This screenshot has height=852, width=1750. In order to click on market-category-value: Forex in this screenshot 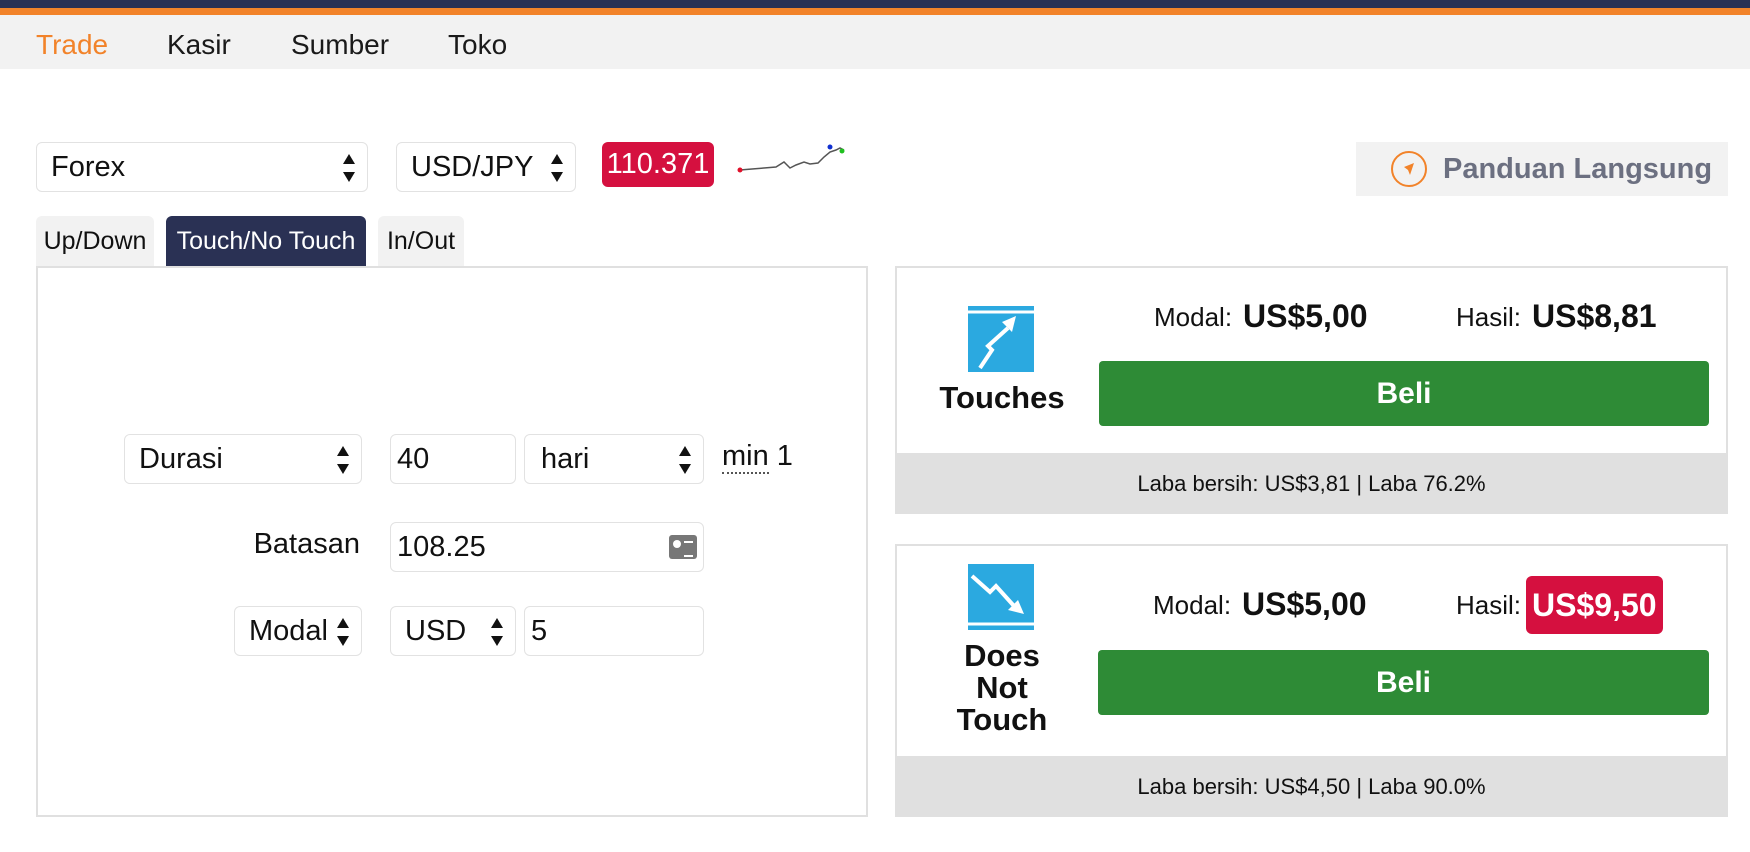, I will do `click(88, 167)`.